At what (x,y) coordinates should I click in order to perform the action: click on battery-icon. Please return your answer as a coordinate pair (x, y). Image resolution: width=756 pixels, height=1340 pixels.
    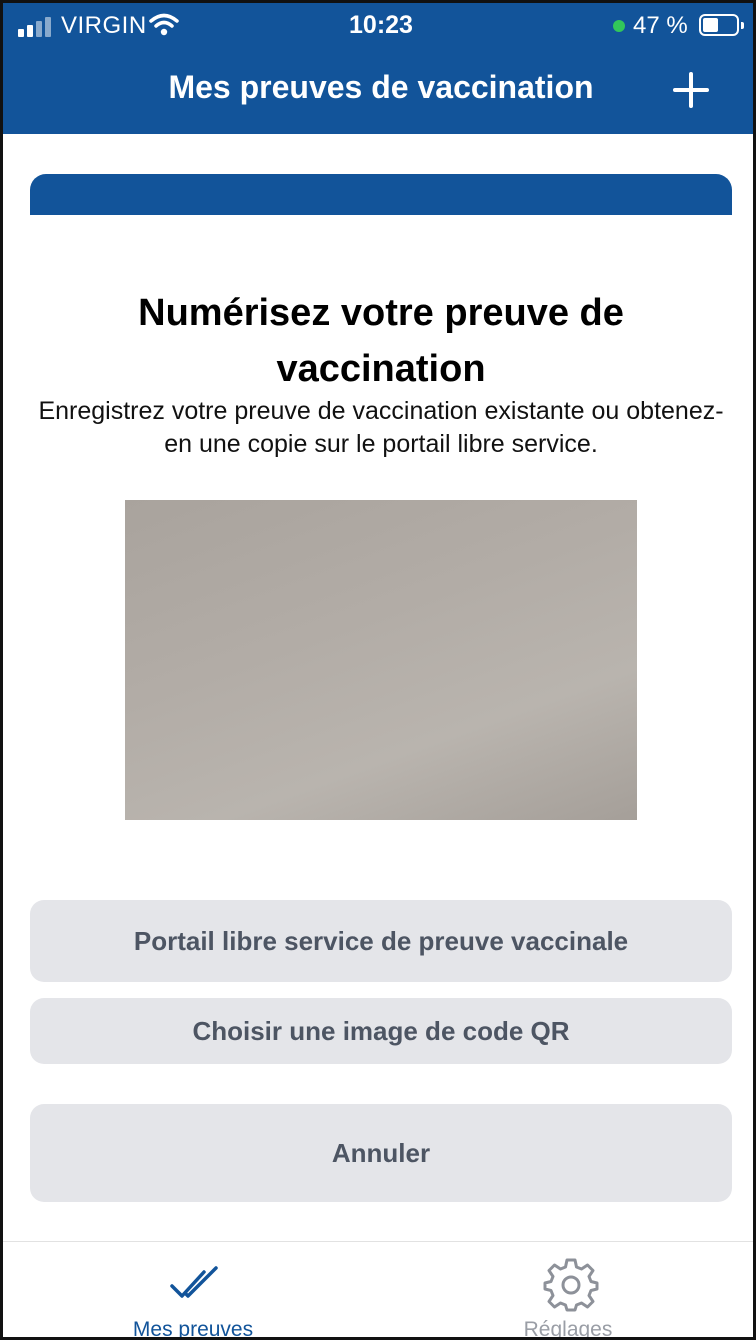
    Looking at the image, I should click on (721, 25).